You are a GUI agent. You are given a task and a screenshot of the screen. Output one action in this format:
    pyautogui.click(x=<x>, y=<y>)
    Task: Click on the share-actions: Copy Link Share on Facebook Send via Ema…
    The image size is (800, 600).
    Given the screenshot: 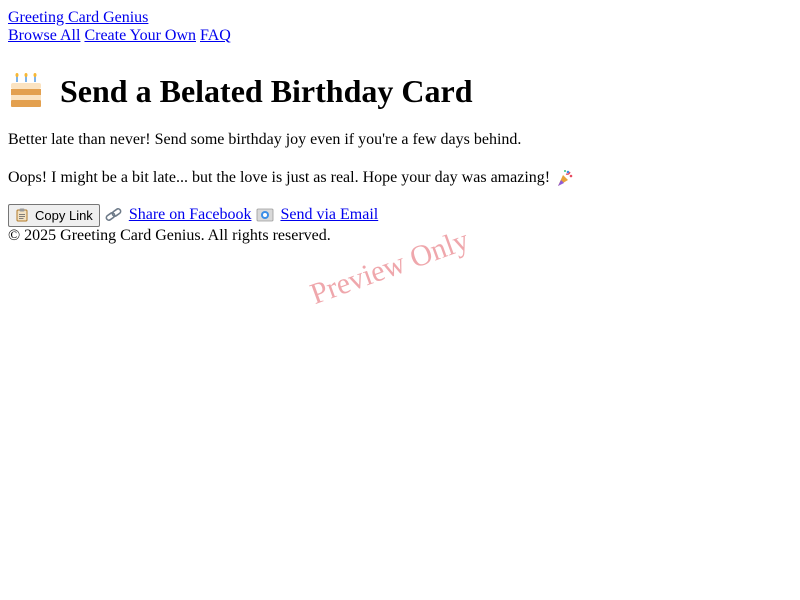 What is the action you would take?
    pyautogui.click(x=193, y=215)
    